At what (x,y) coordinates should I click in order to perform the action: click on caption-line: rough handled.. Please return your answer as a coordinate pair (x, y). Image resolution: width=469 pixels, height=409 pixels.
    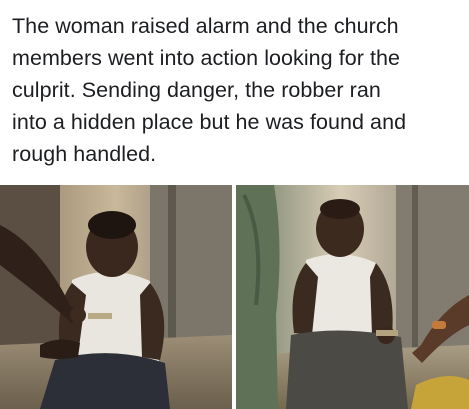
    Looking at the image, I should click on (84, 154).